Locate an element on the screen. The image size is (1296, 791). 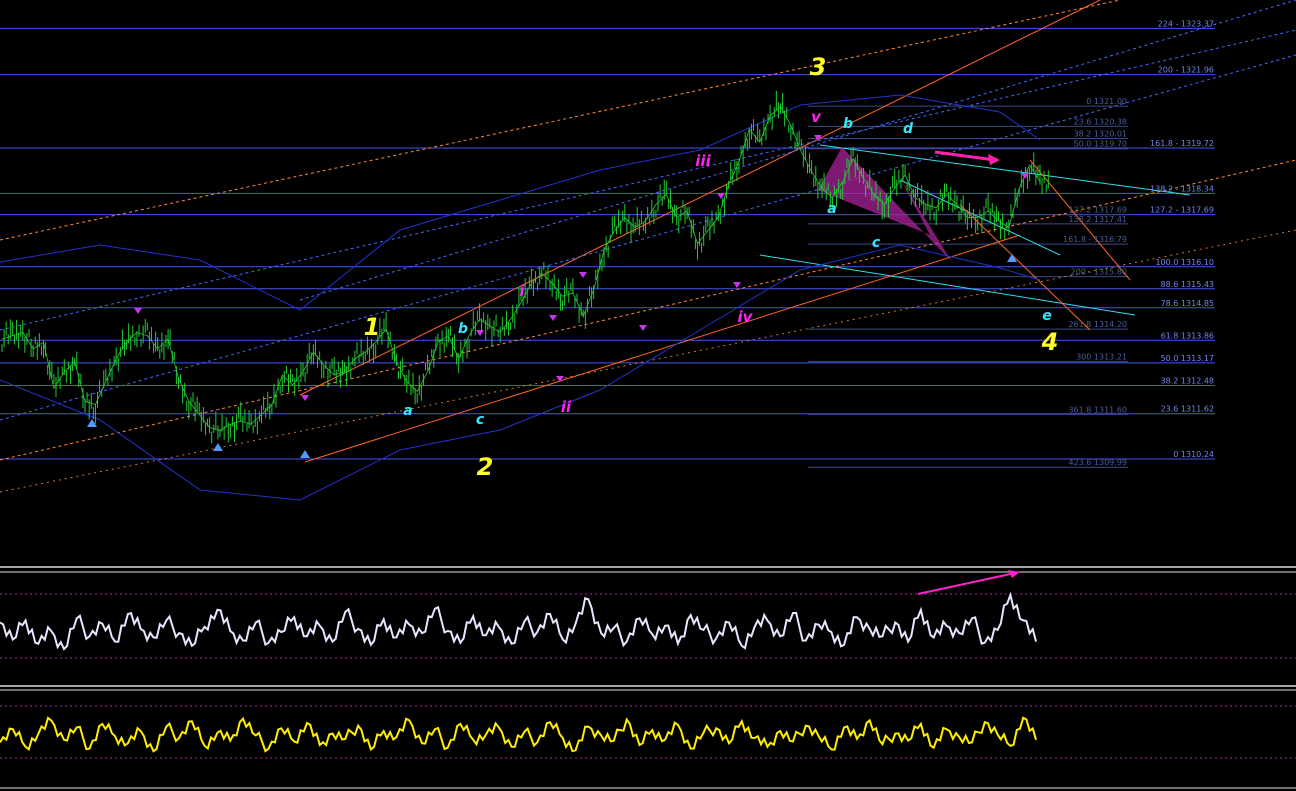
wave-label-corrective: d is located at coordinates (908, 129).